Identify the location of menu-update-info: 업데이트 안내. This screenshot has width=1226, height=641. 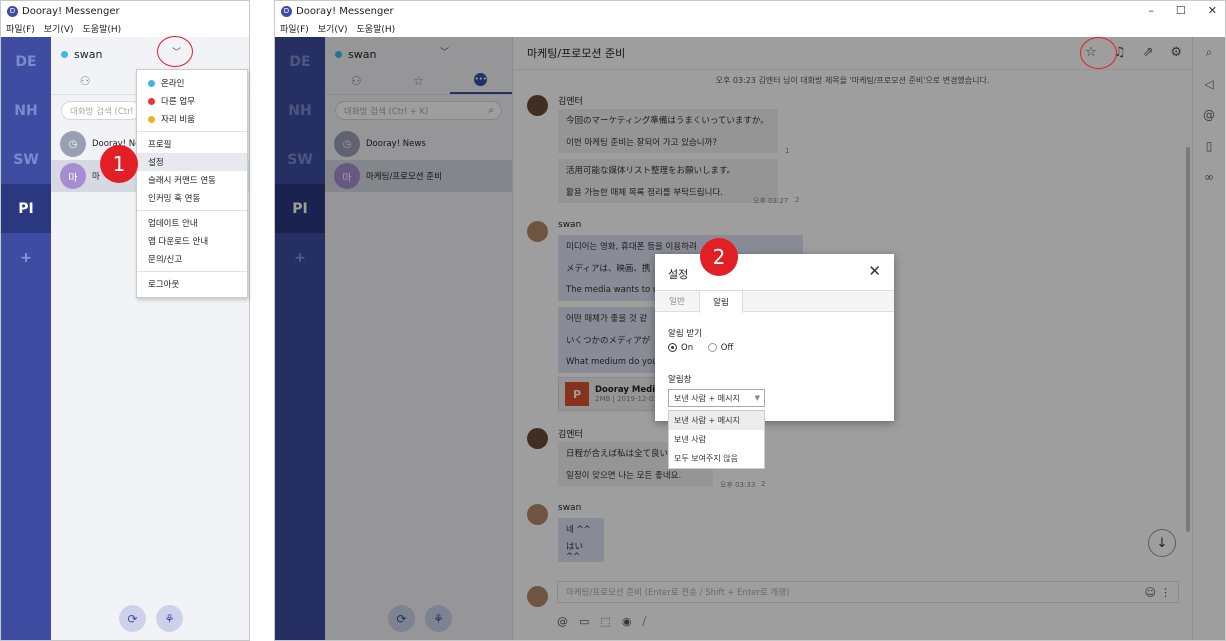
(192, 223).